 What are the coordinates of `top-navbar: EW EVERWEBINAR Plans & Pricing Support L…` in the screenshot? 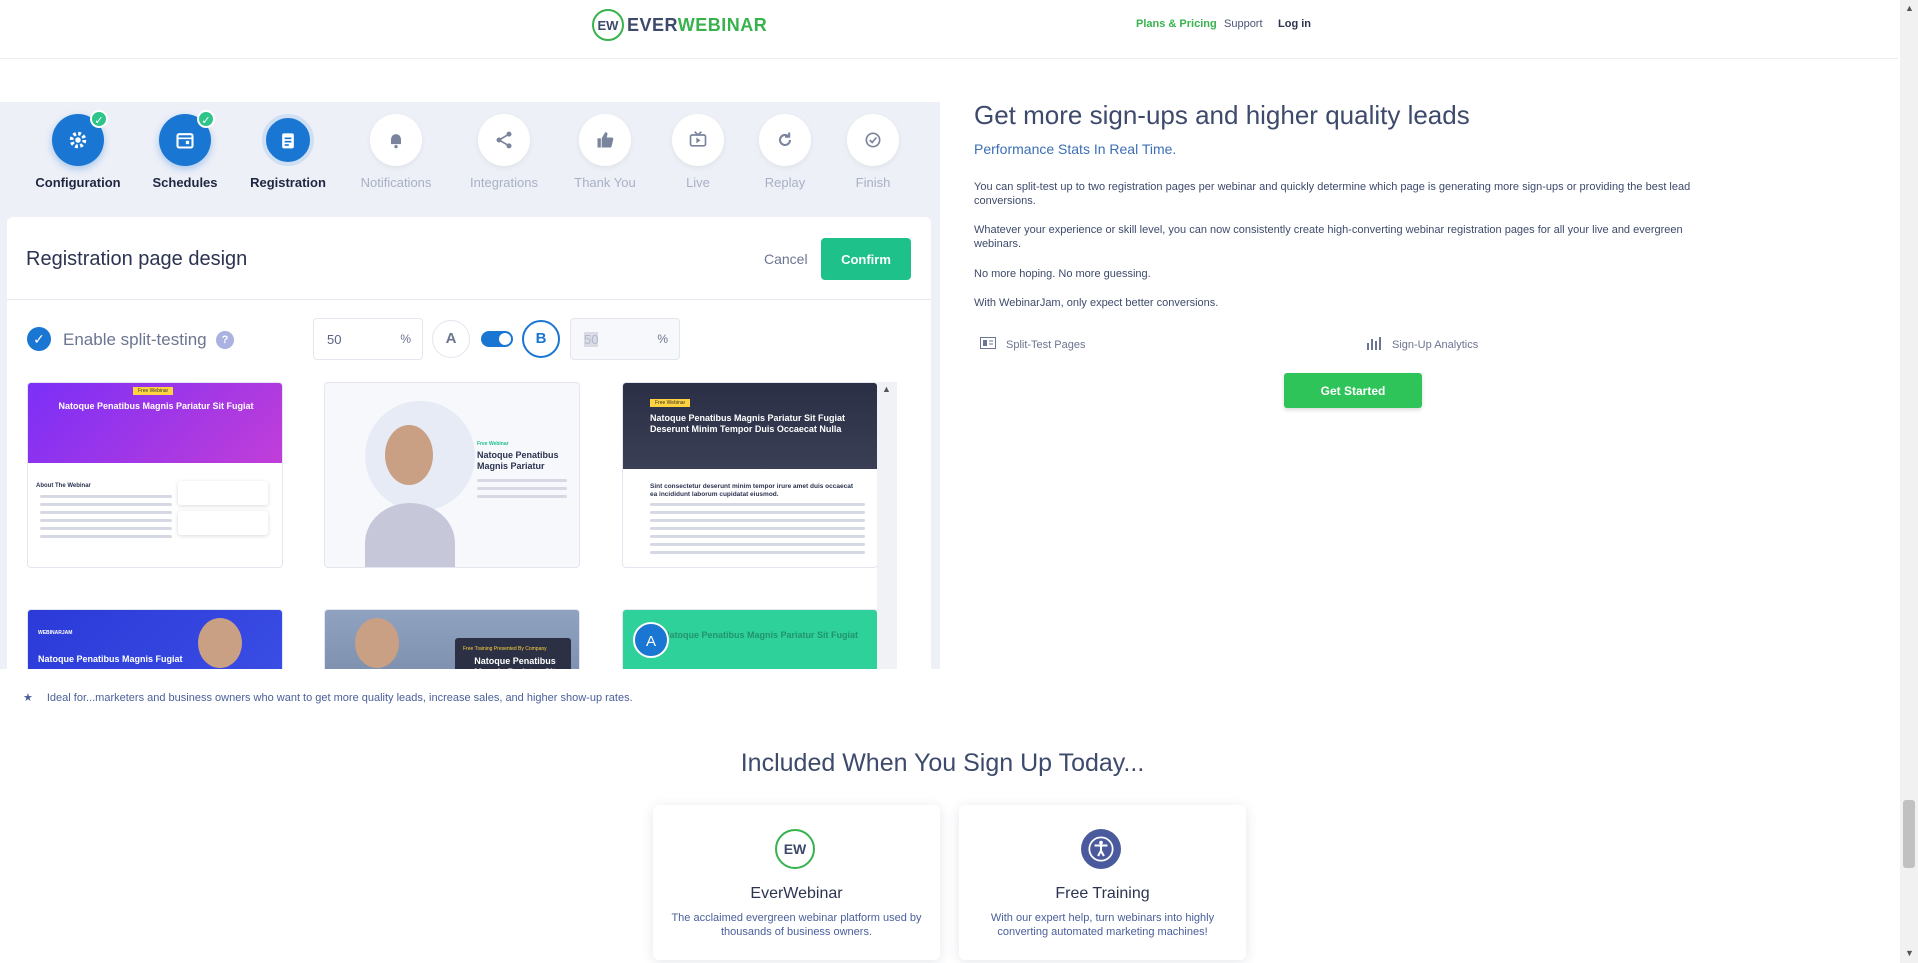 It's located at (949, 29).